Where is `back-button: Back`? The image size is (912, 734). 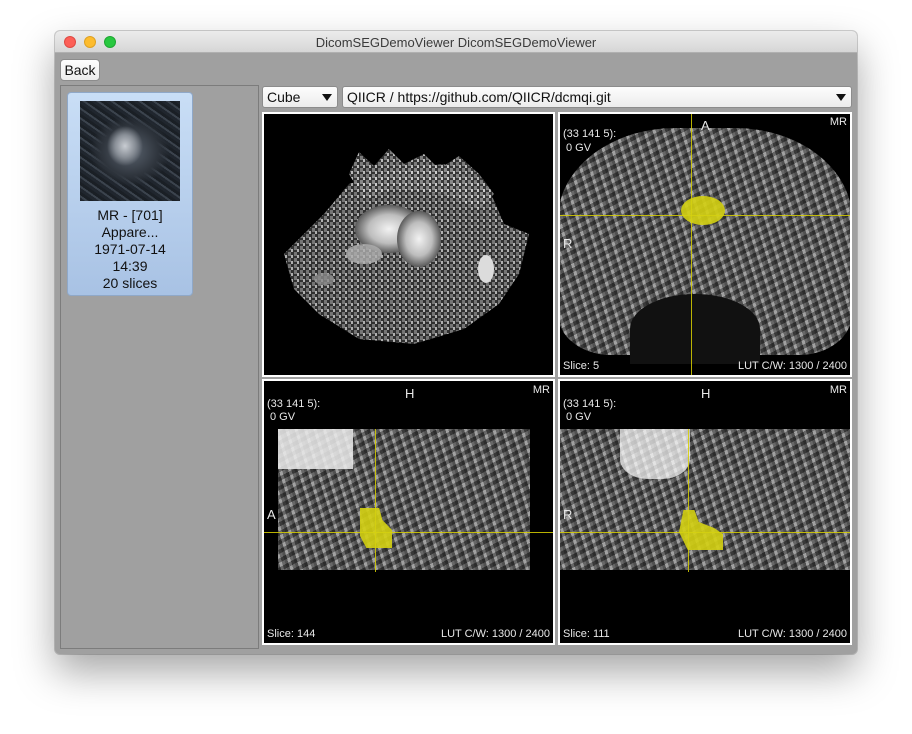 back-button: Back is located at coordinates (80, 70).